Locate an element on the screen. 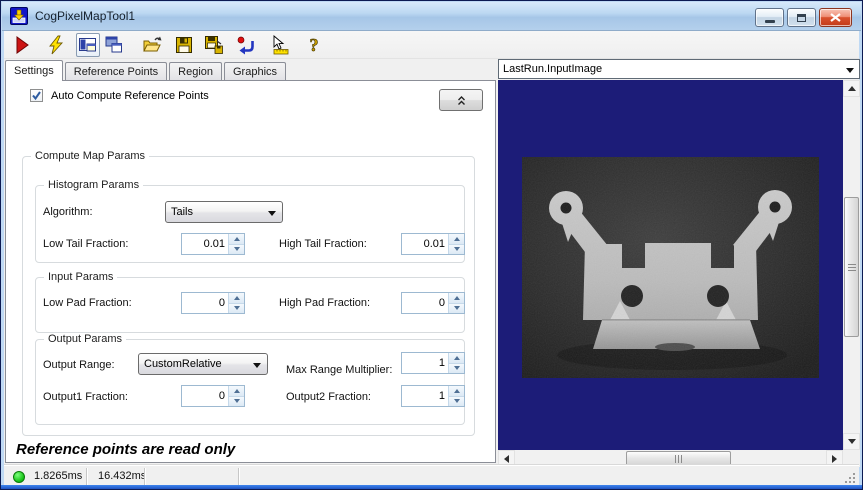 This screenshot has height=490, width=863. titlebar: CogPixelMapTool1 is located at coordinates (431, 16).